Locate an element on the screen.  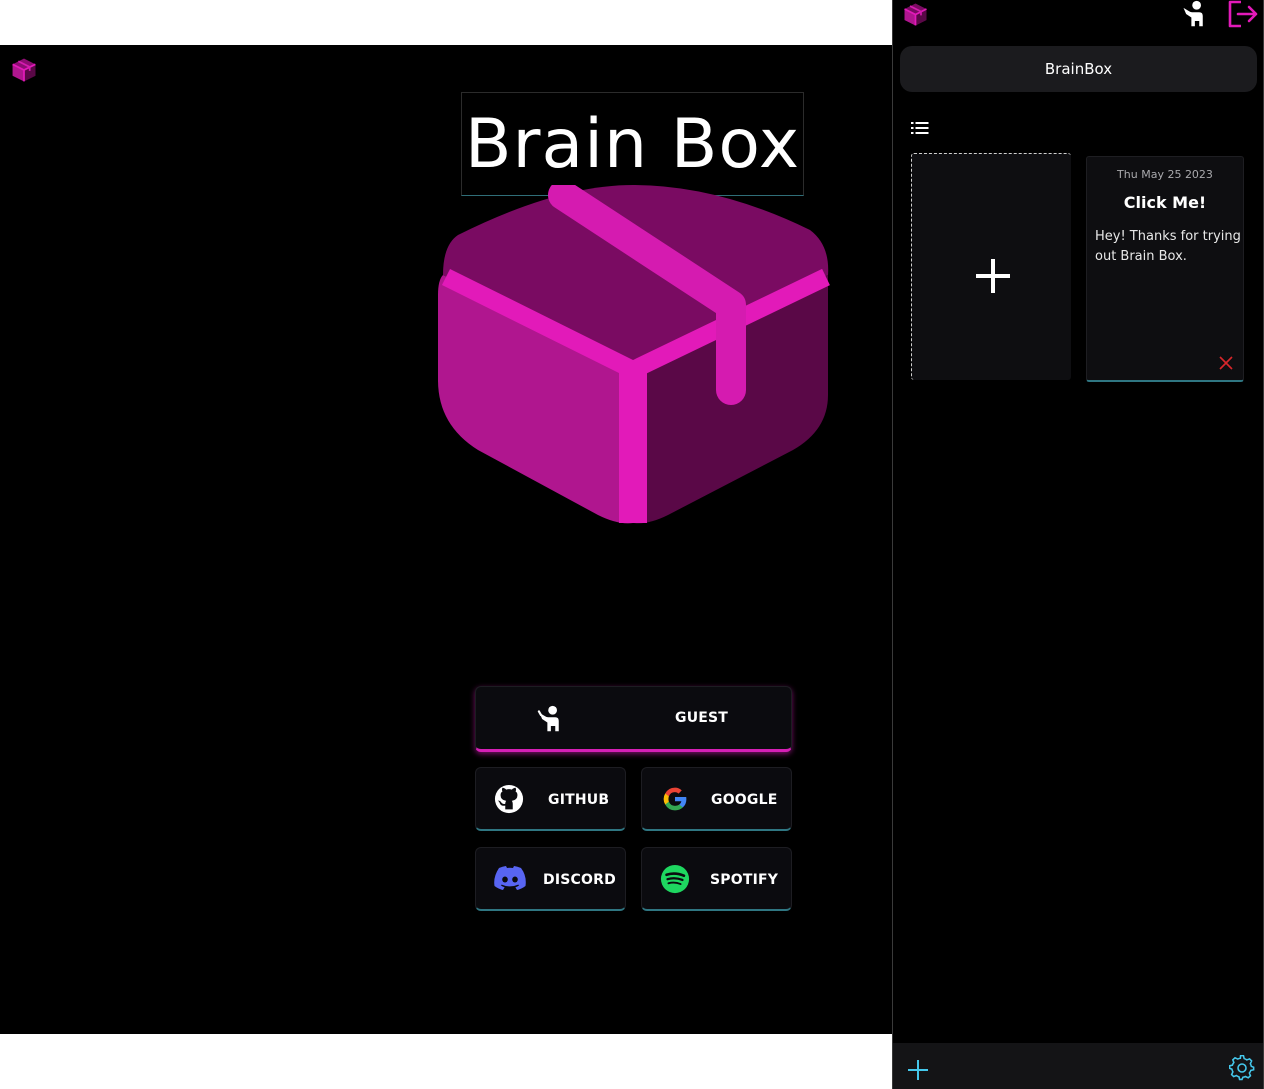
github-icon is located at coordinates (509, 799).